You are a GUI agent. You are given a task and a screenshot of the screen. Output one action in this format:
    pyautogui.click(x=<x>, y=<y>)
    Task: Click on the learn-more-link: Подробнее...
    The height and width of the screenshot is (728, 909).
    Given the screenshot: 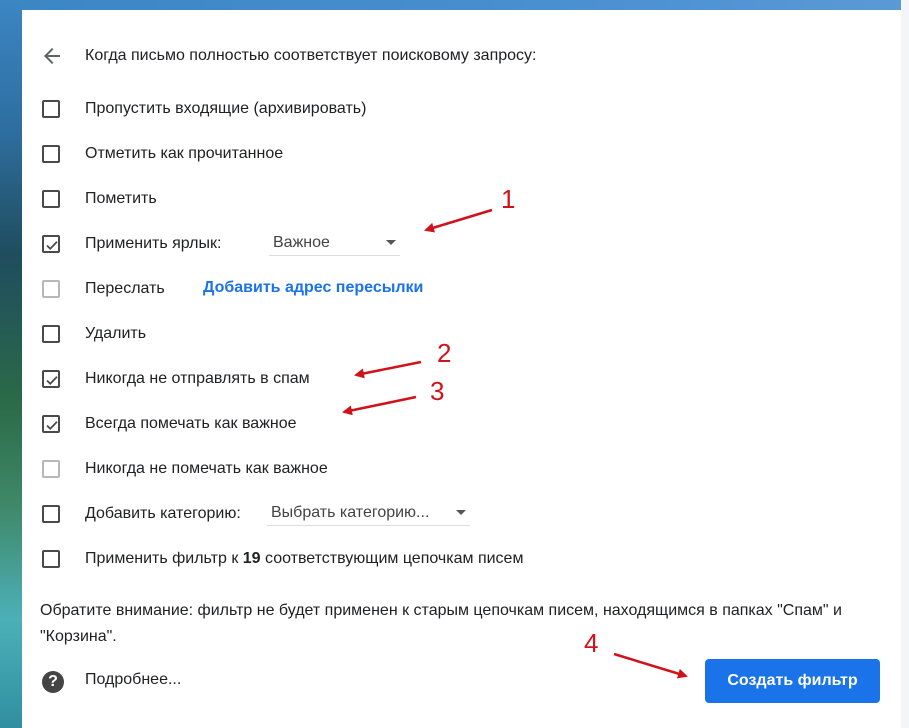 What is the action you would take?
    pyautogui.click(x=133, y=680)
    